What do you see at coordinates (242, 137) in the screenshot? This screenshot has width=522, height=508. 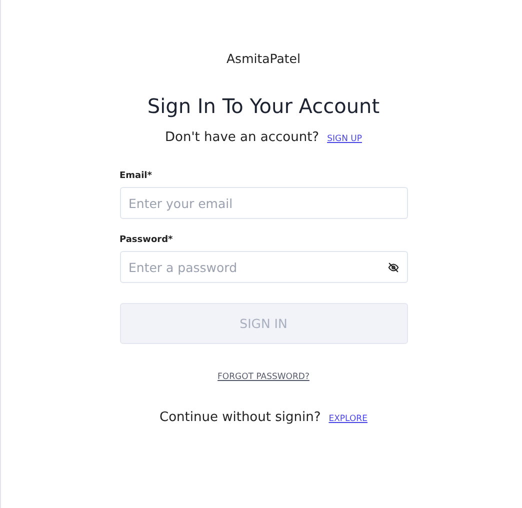 I see `signup-prompt: Don't have an account?` at bounding box center [242, 137].